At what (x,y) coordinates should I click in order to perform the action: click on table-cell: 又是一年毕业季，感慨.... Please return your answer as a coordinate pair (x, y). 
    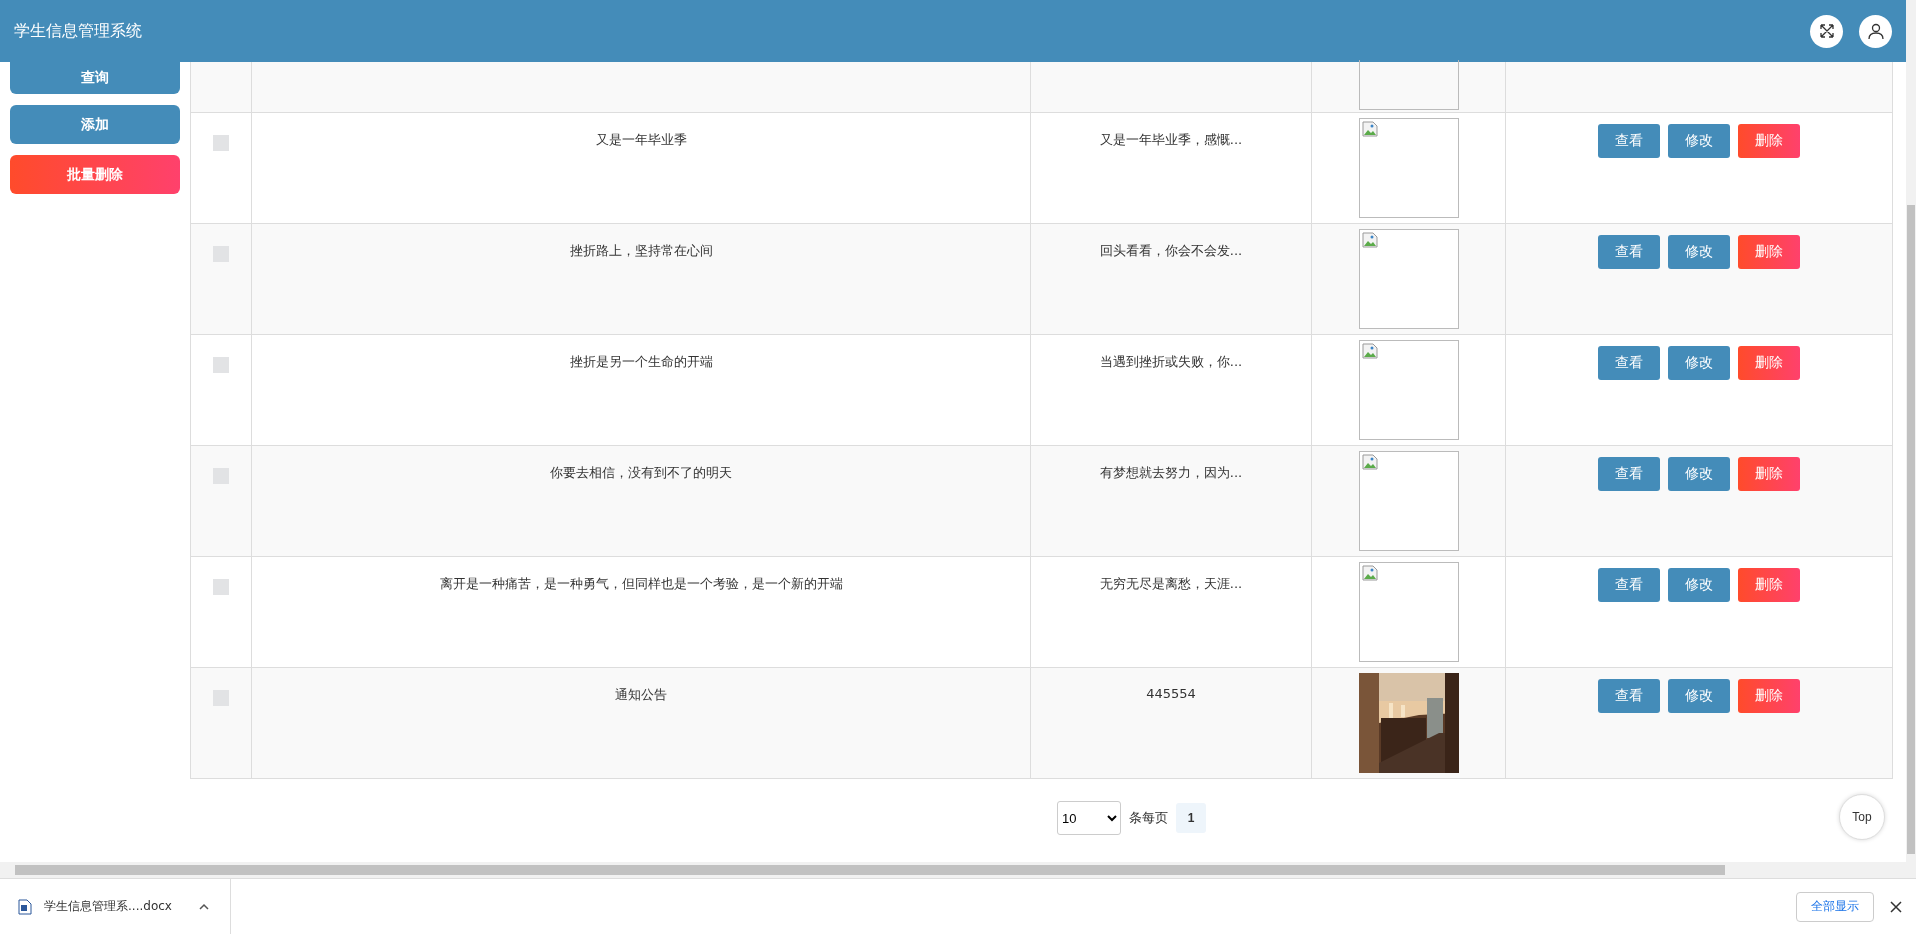
    Looking at the image, I should click on (1171, 140).